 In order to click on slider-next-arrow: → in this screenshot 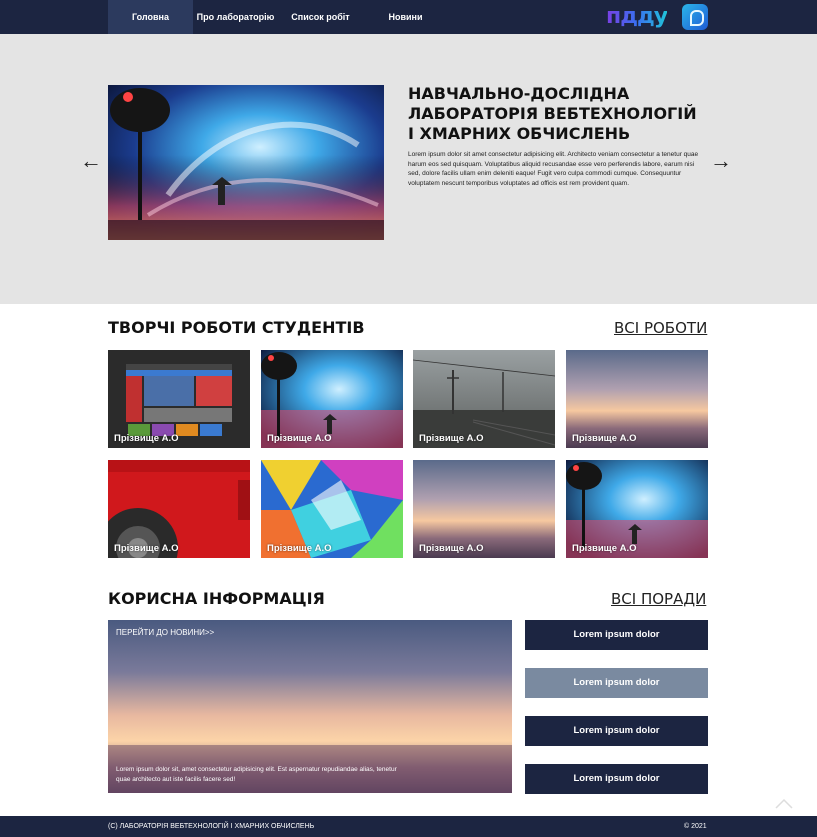, I will do `click(721, 161)`.